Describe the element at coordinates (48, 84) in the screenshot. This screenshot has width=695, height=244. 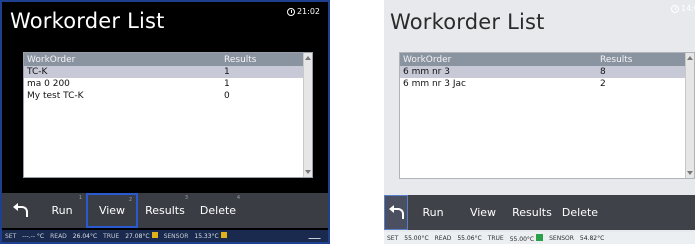
I see `workorder-name: ma 0 200` at that location.